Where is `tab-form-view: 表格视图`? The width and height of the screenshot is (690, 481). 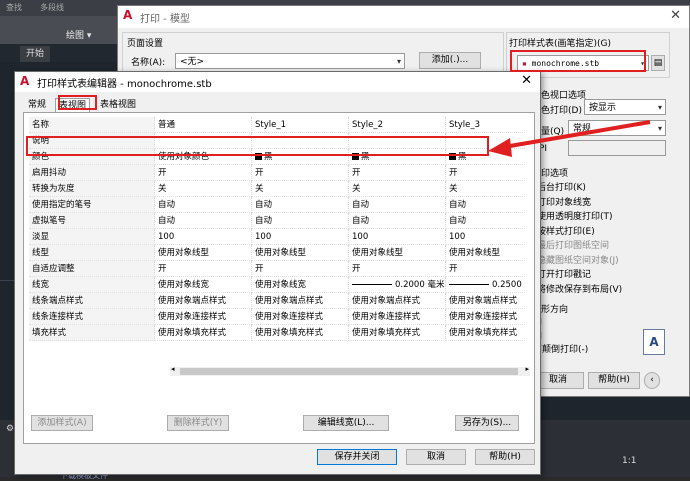 tab-form-view: 表格视图 is located at coordinates (118, 105).